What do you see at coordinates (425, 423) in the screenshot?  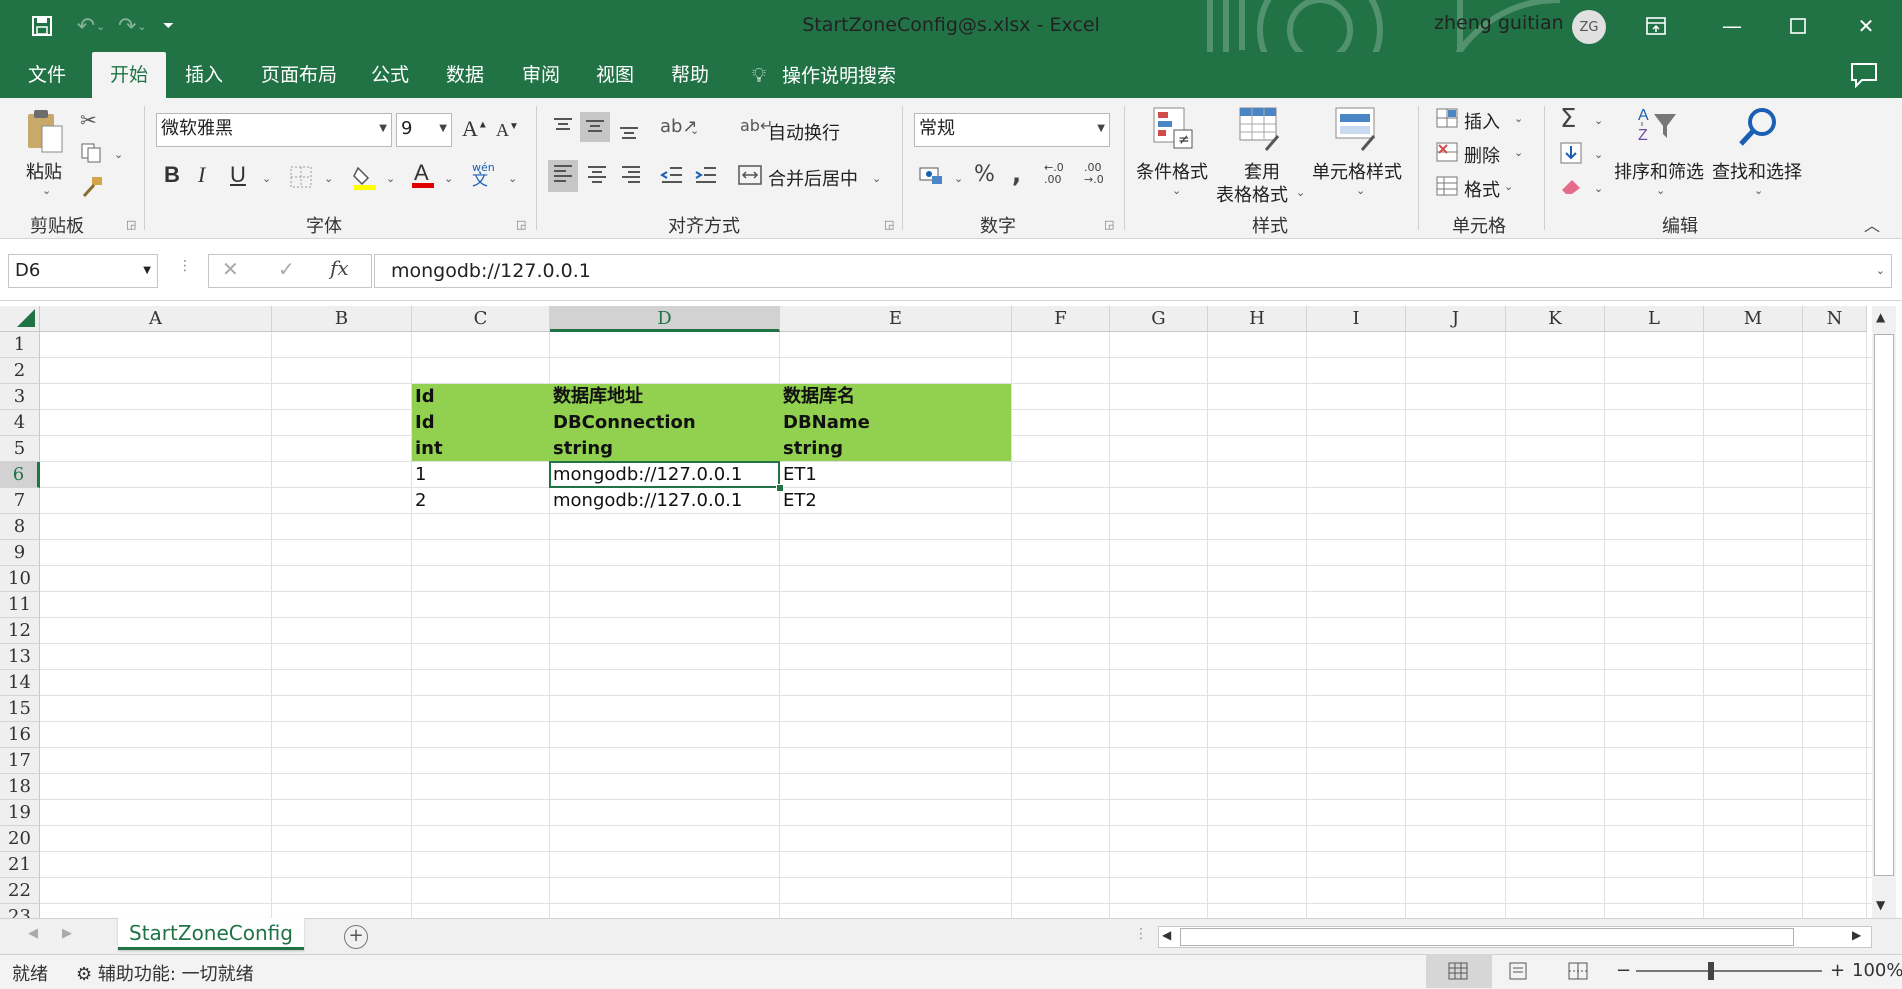 I see `cell-c4: Id` at bounding box center [425, 423].